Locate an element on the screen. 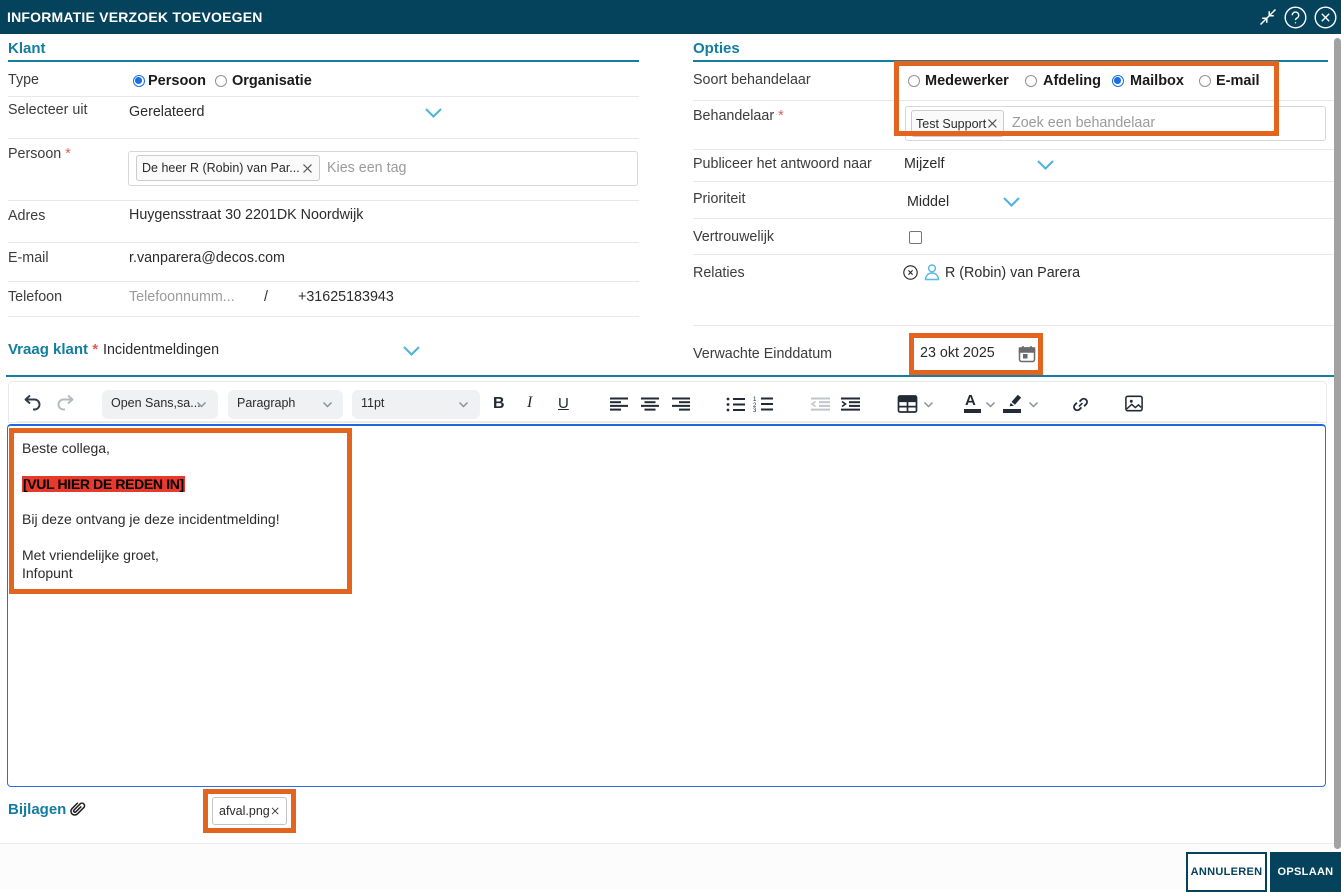 The image size is (1341, 892). svg-text: 3 is located at coordinates (755, 410).